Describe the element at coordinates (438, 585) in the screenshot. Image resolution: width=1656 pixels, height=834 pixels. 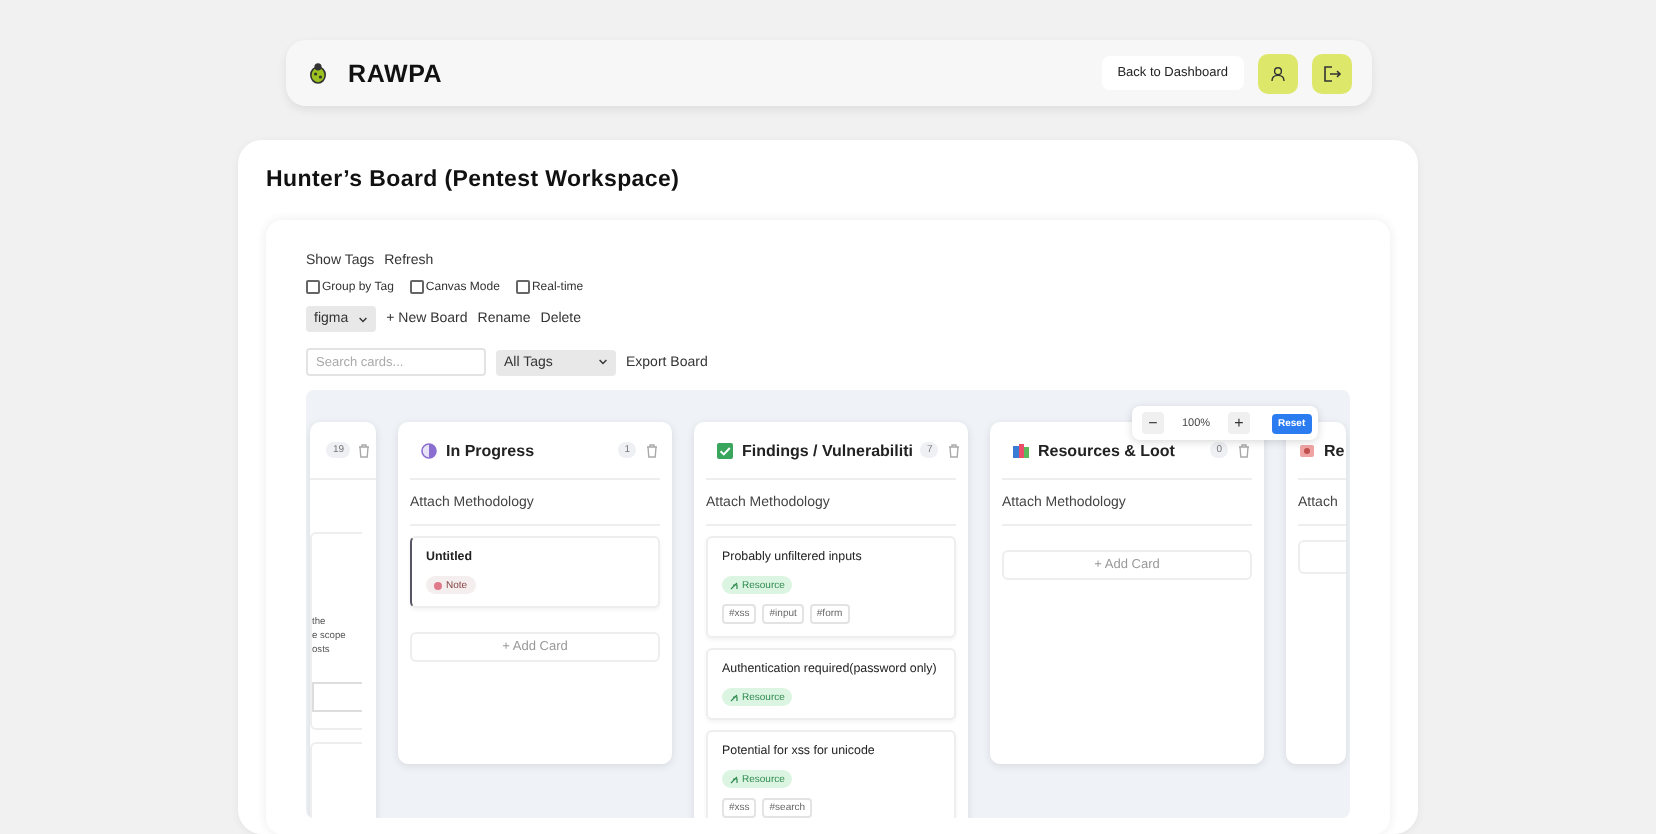
I see `dot-icon` at that location.